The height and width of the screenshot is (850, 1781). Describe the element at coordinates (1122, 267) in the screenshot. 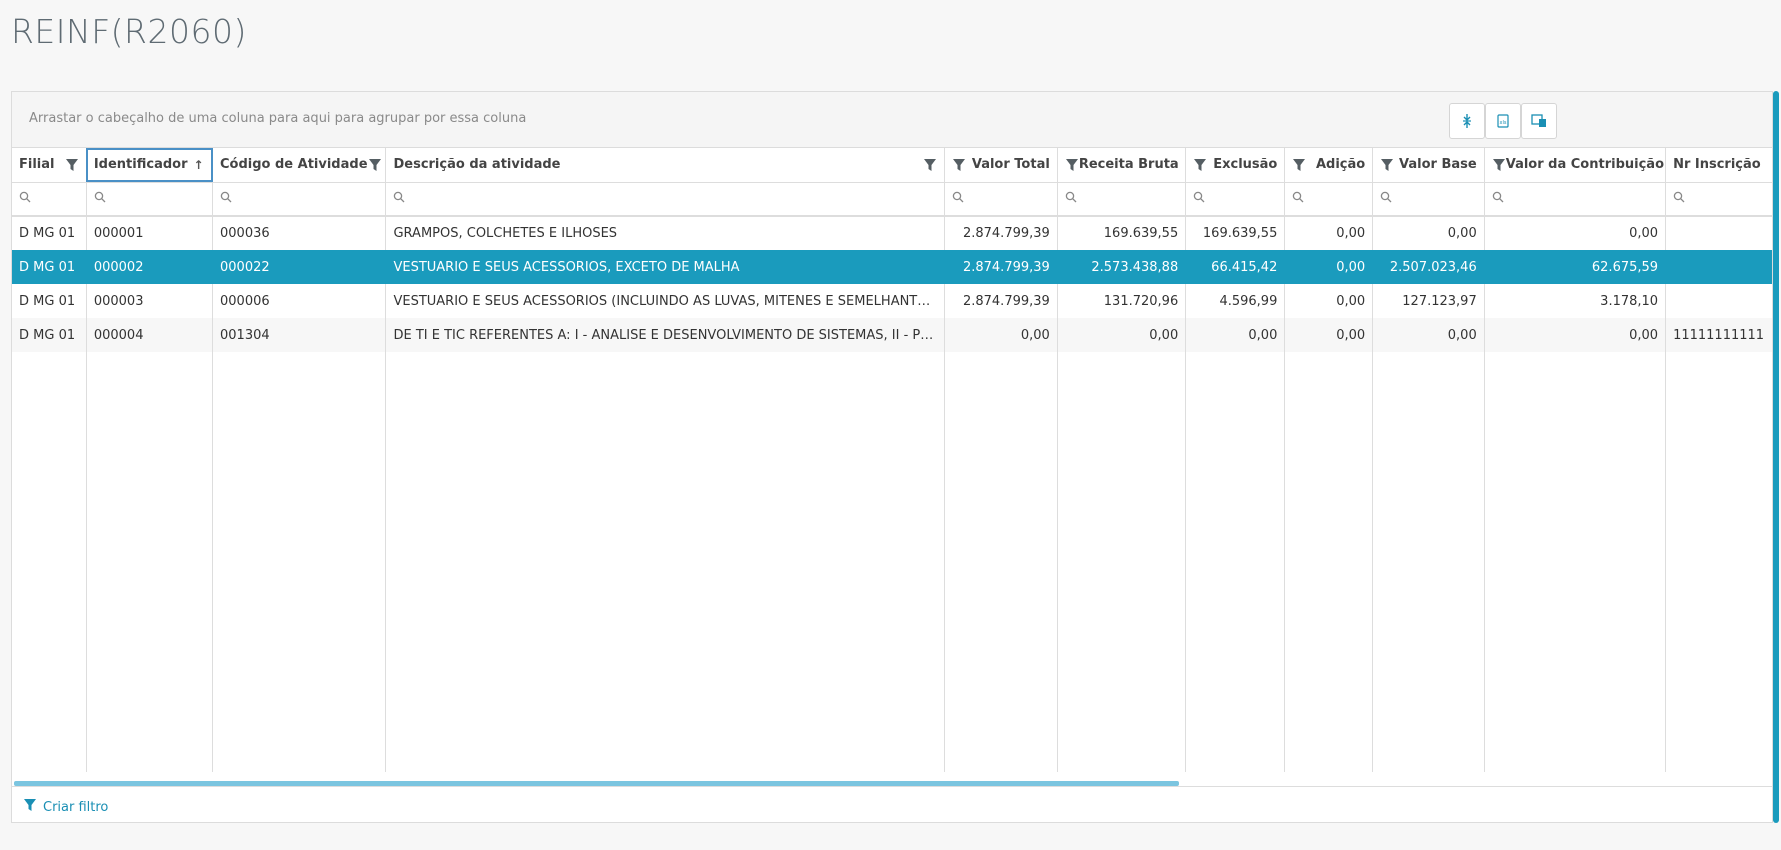

I see `table-cell: 2.573.438,88` at that location.